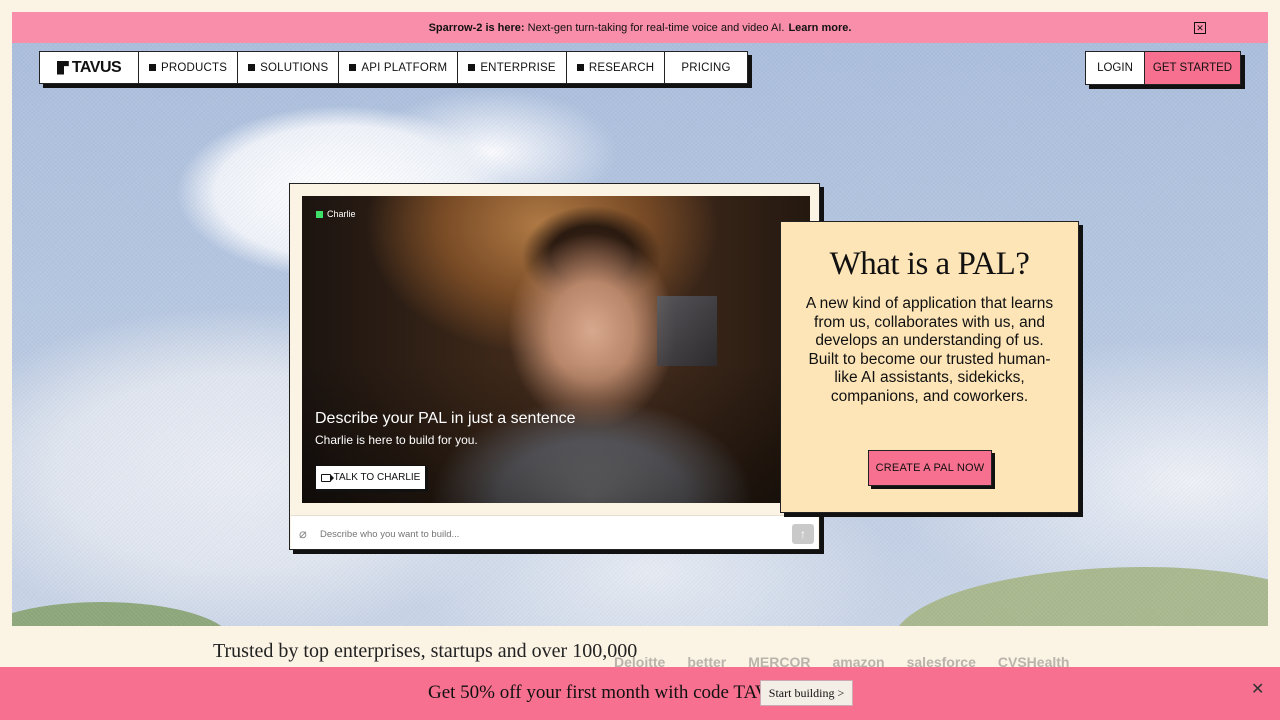 Image resolution: width=1280 pixels, height=720 pixels. Describe the element at coordinates (194, 67) in the screenshot. I see `nav-label: PRODUCTS` at that location.